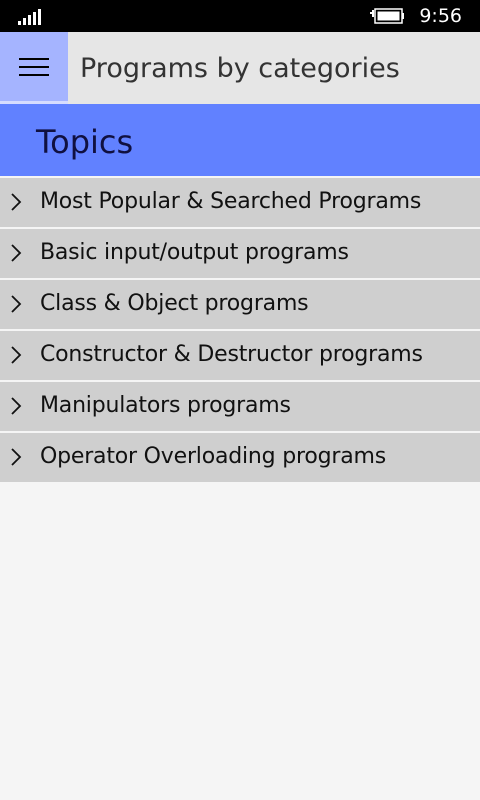 This screenshot has height=800, width=480. I want to click on topic-item-class-object: Class & Object programs, so click(240, 304).